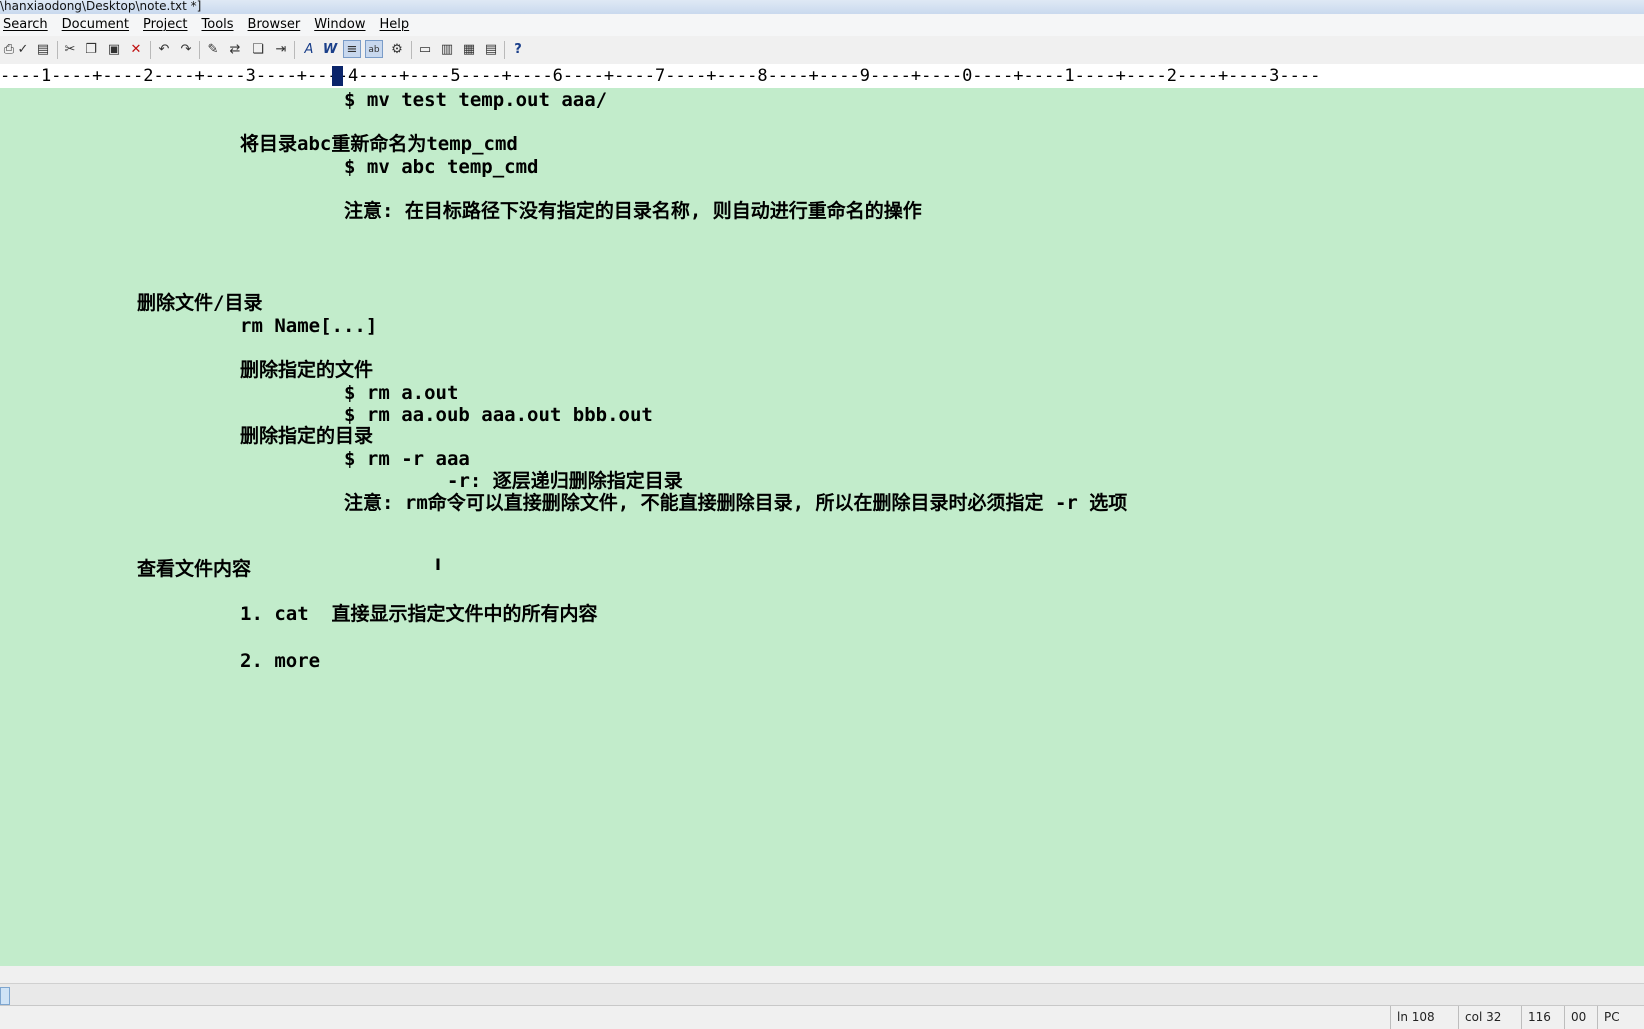  I want to click on scrollbar-thumb, so click(5, 996).